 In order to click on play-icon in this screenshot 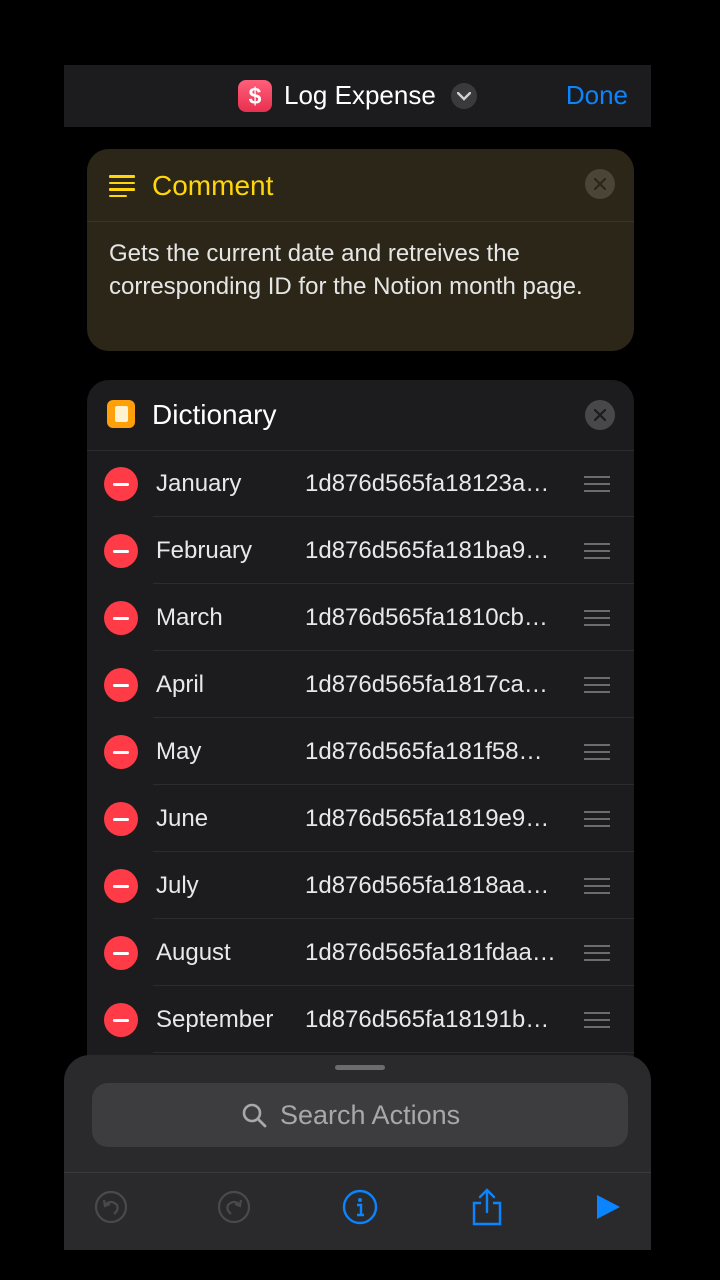, I will do `click(608, 1207)`.